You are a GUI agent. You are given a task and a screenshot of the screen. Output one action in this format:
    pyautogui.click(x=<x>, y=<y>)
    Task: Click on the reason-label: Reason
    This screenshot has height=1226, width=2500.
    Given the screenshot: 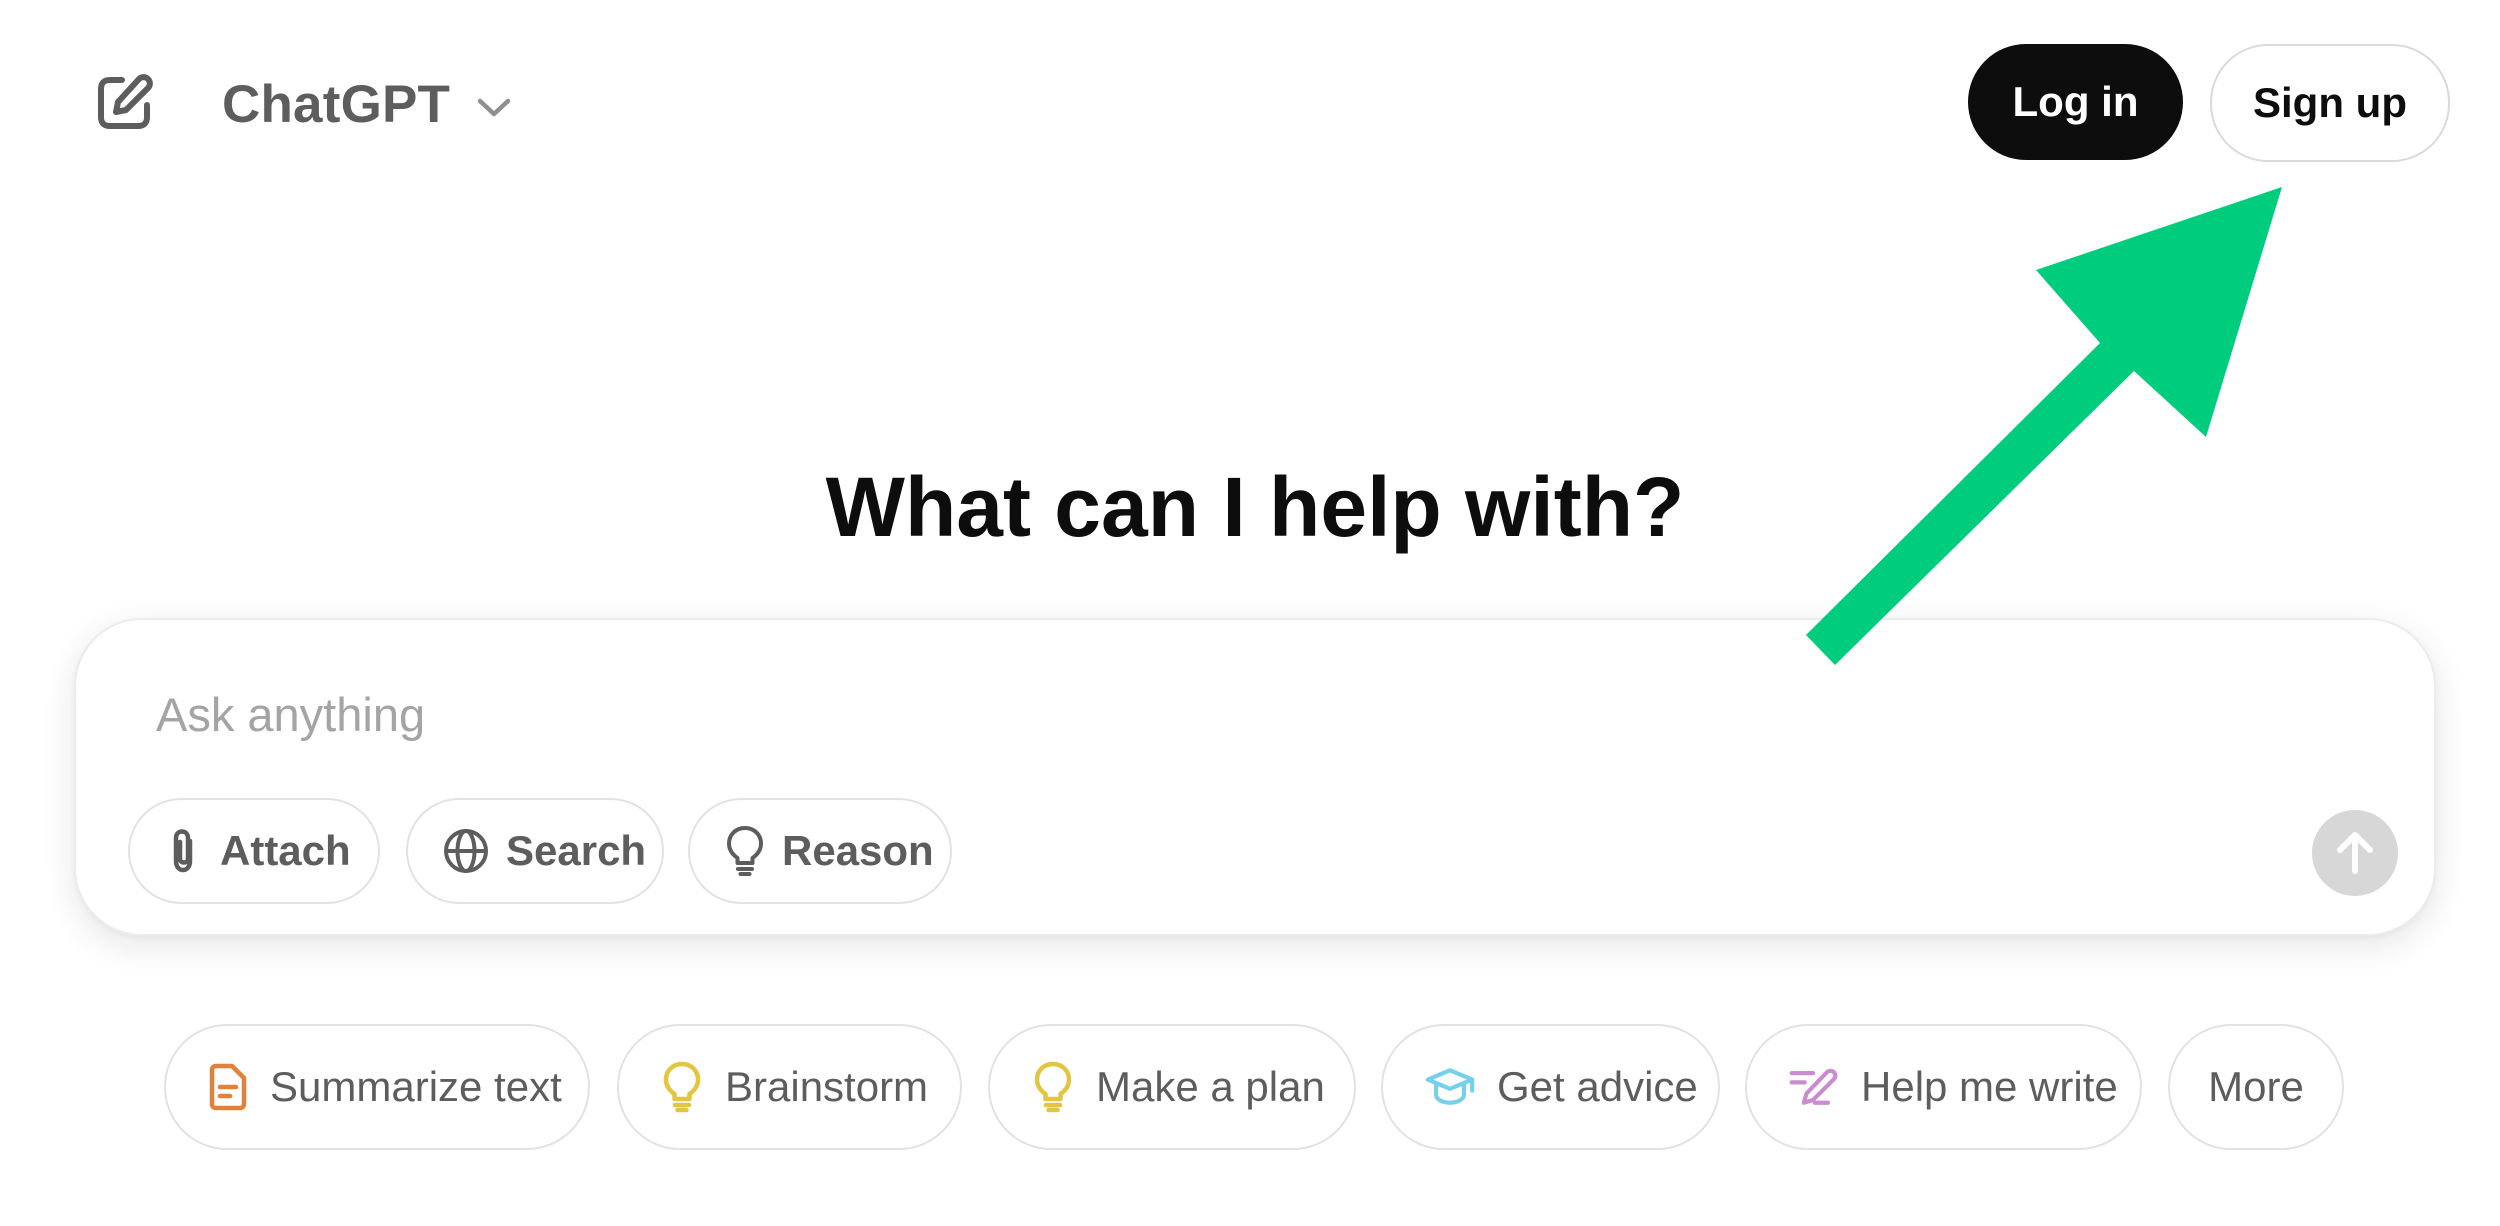 What is the action you would take?
    pyautogui.click(x=858, y=850)
    